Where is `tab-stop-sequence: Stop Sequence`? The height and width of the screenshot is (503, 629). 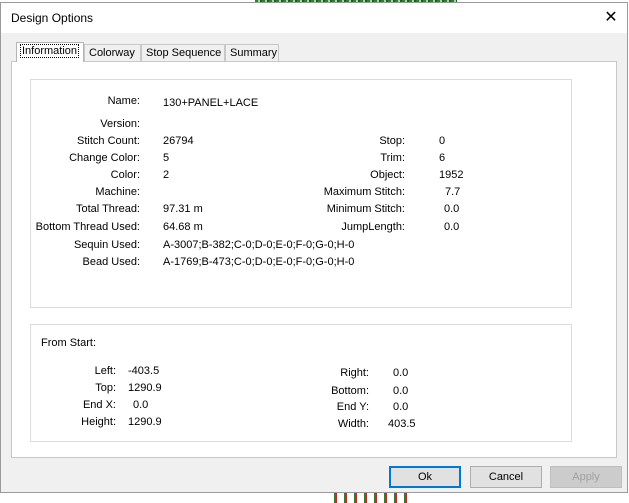 tab-stop-sequence: Stop Sequence is located at coordinates (183, 52).